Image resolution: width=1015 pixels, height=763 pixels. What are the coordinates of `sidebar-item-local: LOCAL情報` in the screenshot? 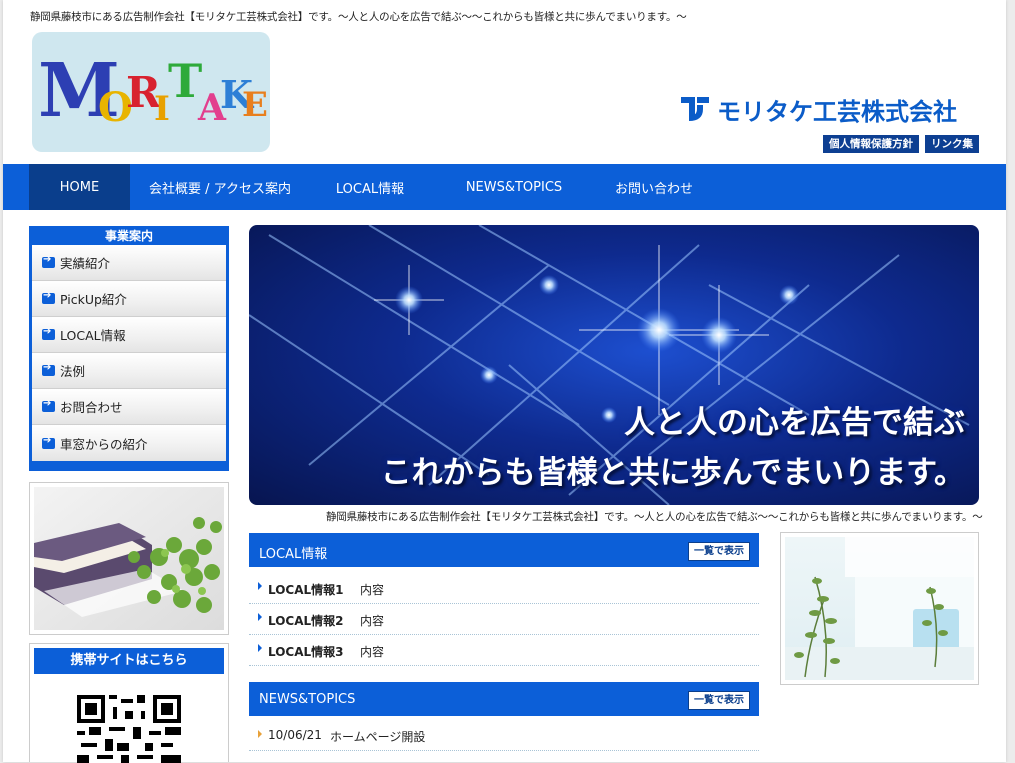 It's located at (129, 335).